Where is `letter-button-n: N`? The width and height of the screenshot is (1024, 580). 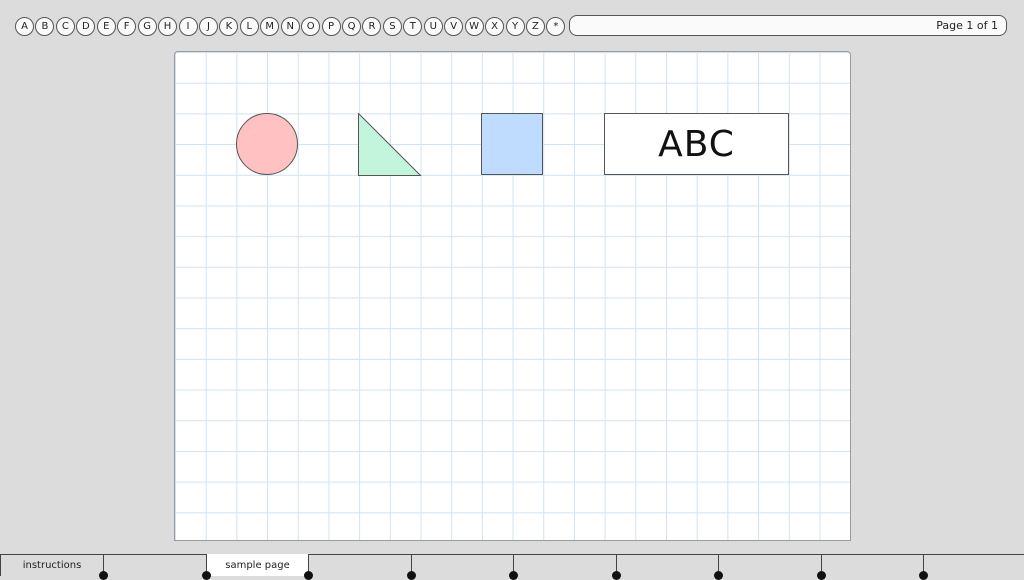 letter-button-n: N is located at coordinates (290, 26).